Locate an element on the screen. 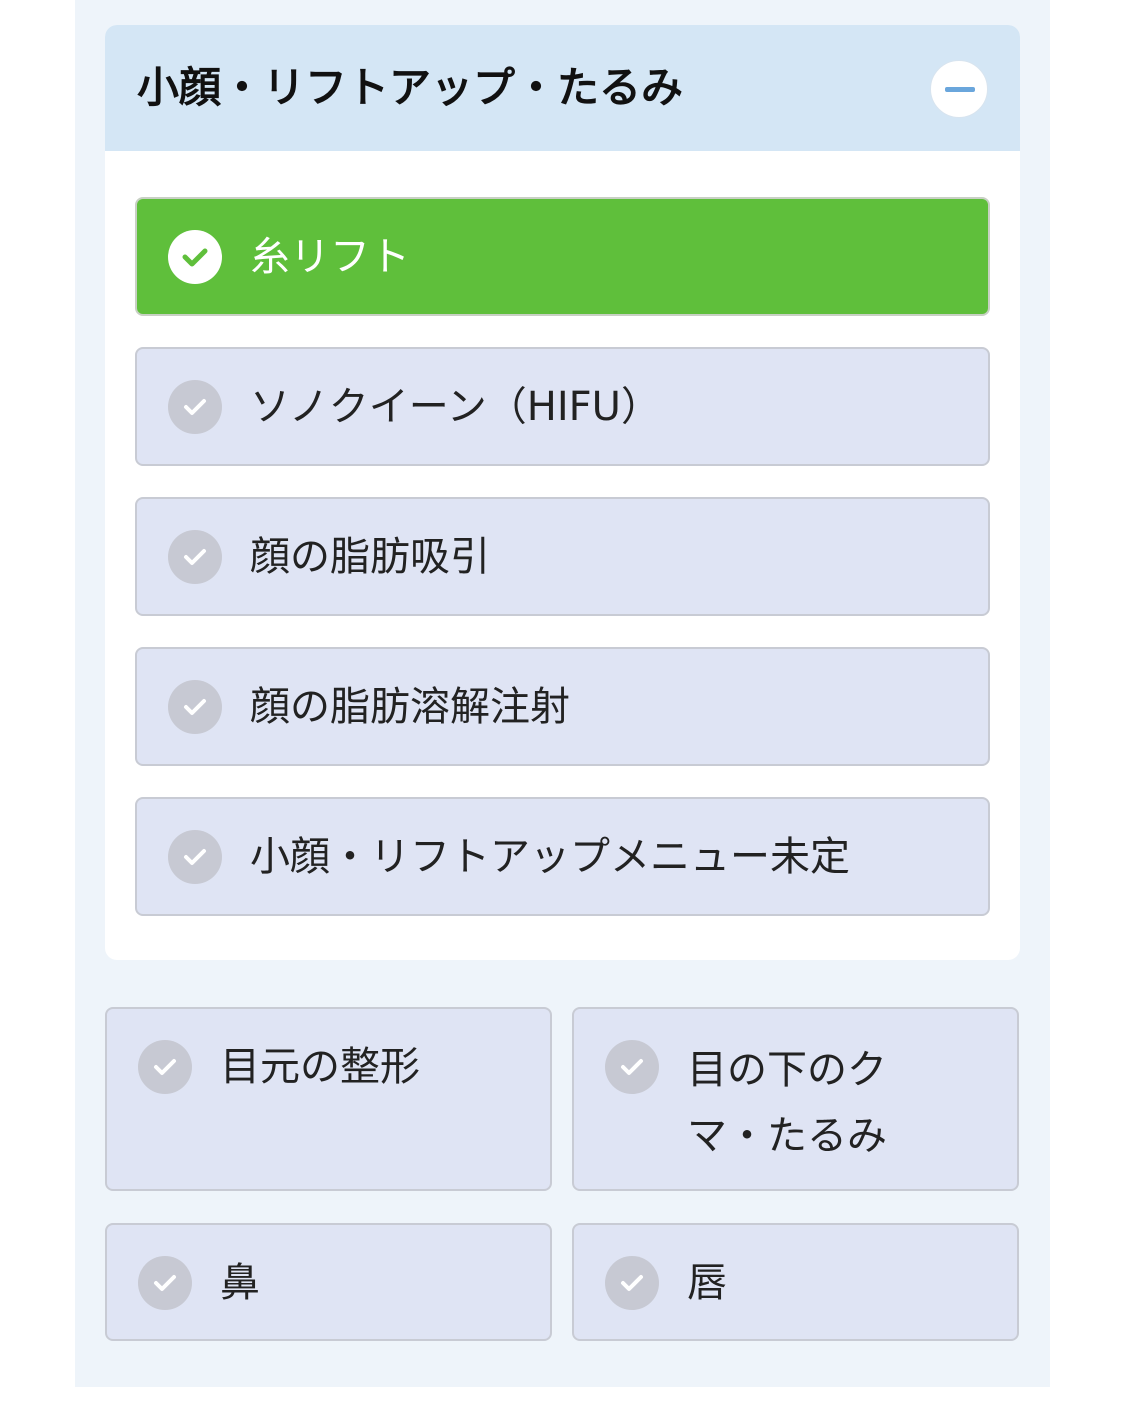 The height and width of the screenshot is (1402, 1125). category-label: 目の下のクマ・たるみ is located at coordinates (787, 1103).